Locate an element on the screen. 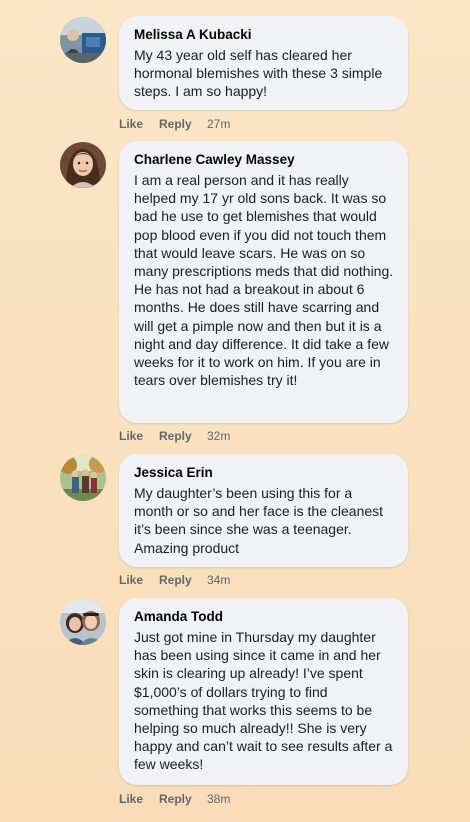  comment-timestamp: 27m is located at coordinates (218, 124).